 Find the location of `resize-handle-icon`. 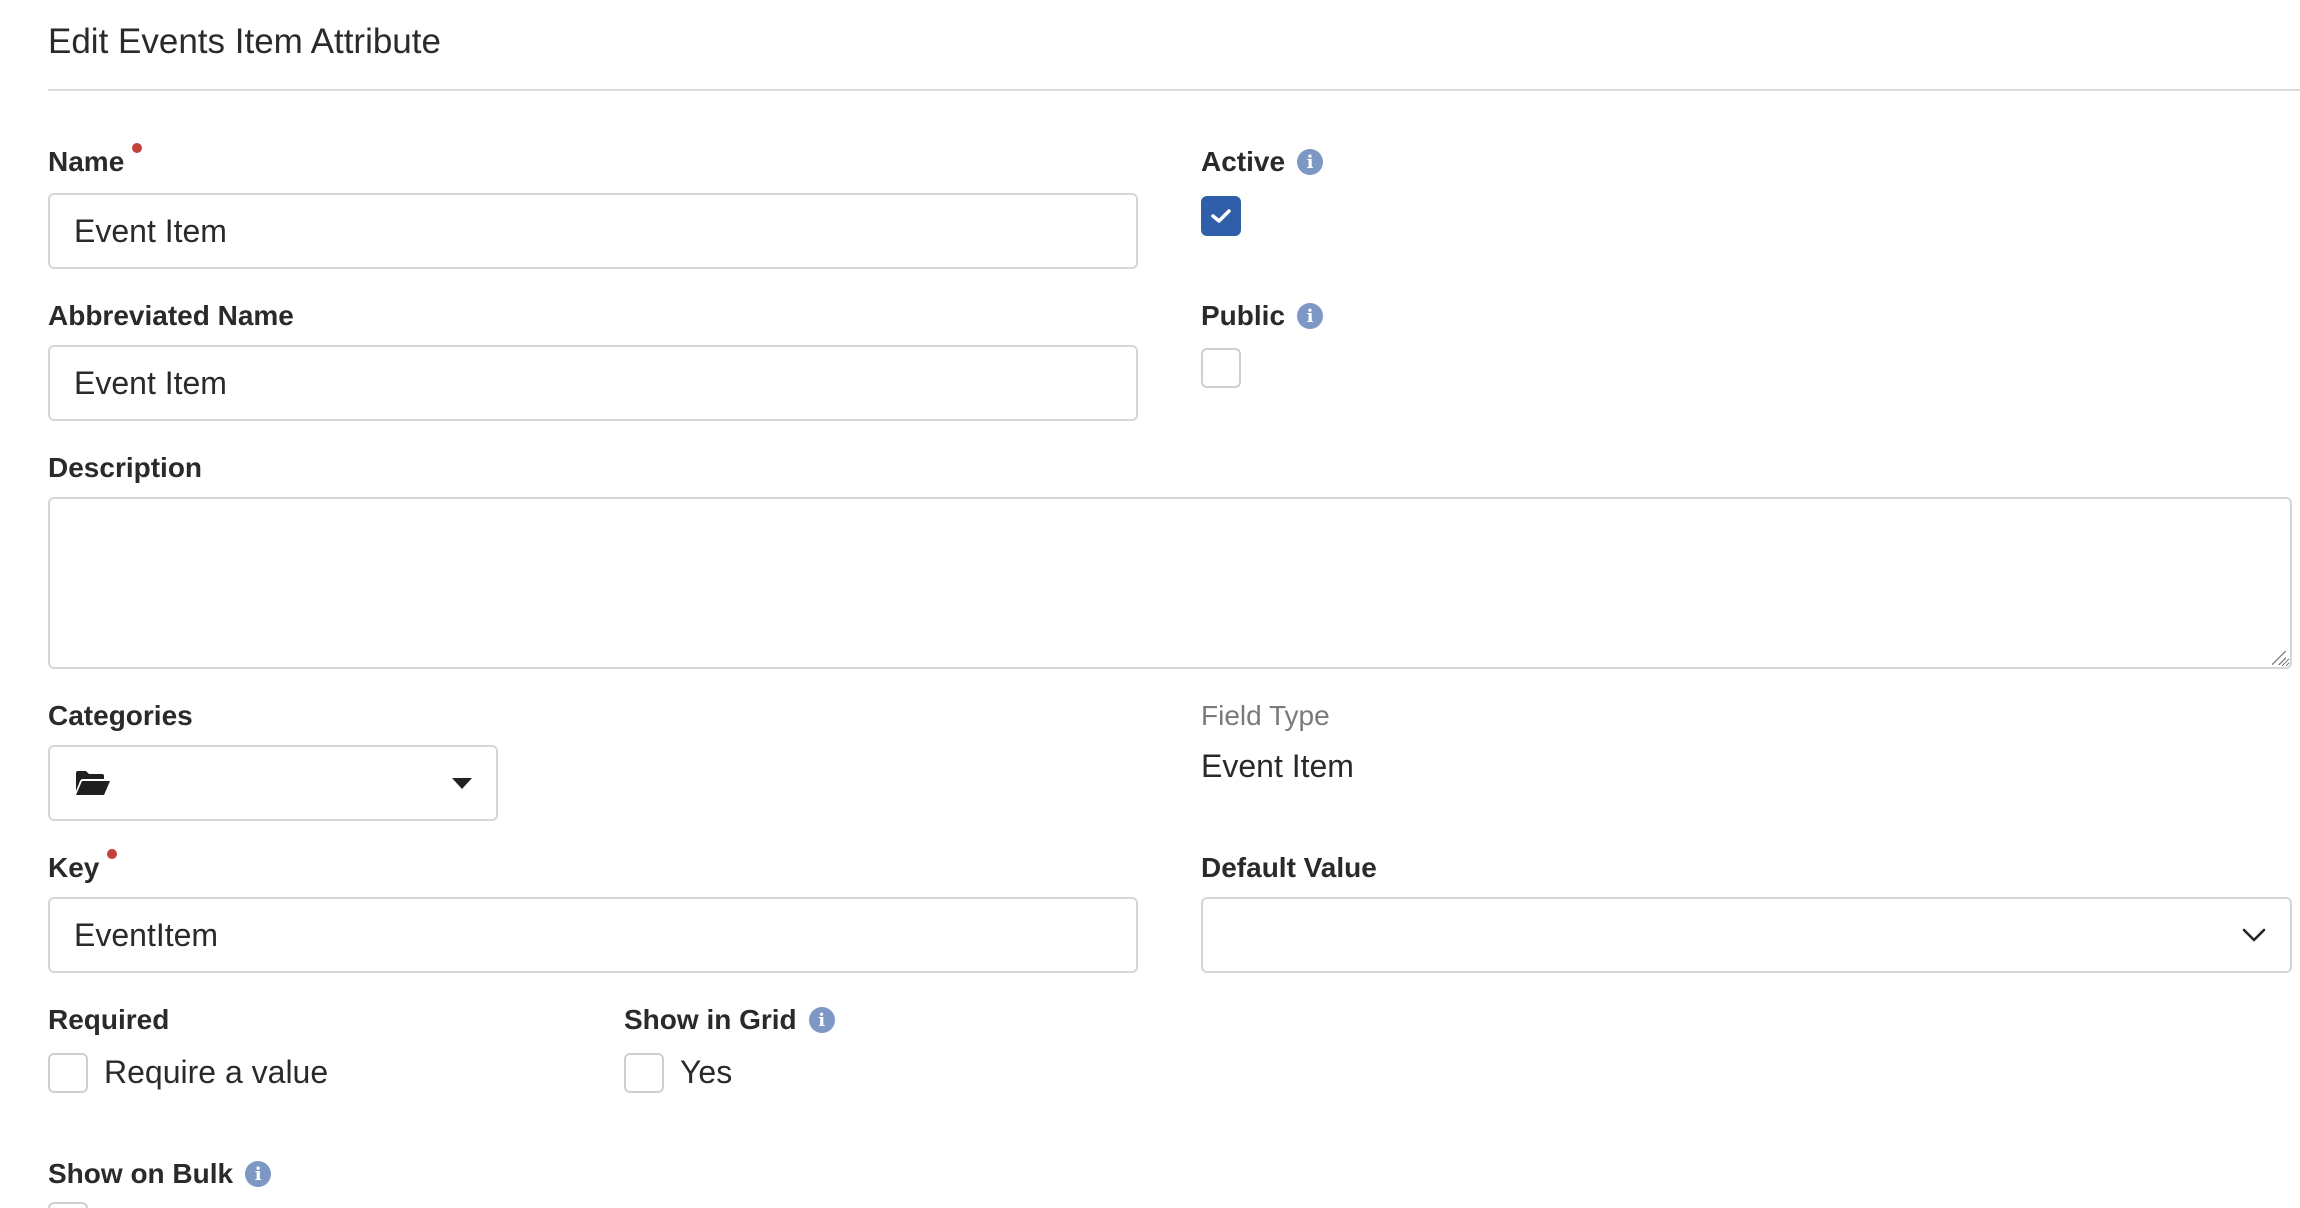

resize-handle-icon is located at coordinates (2279, 658).